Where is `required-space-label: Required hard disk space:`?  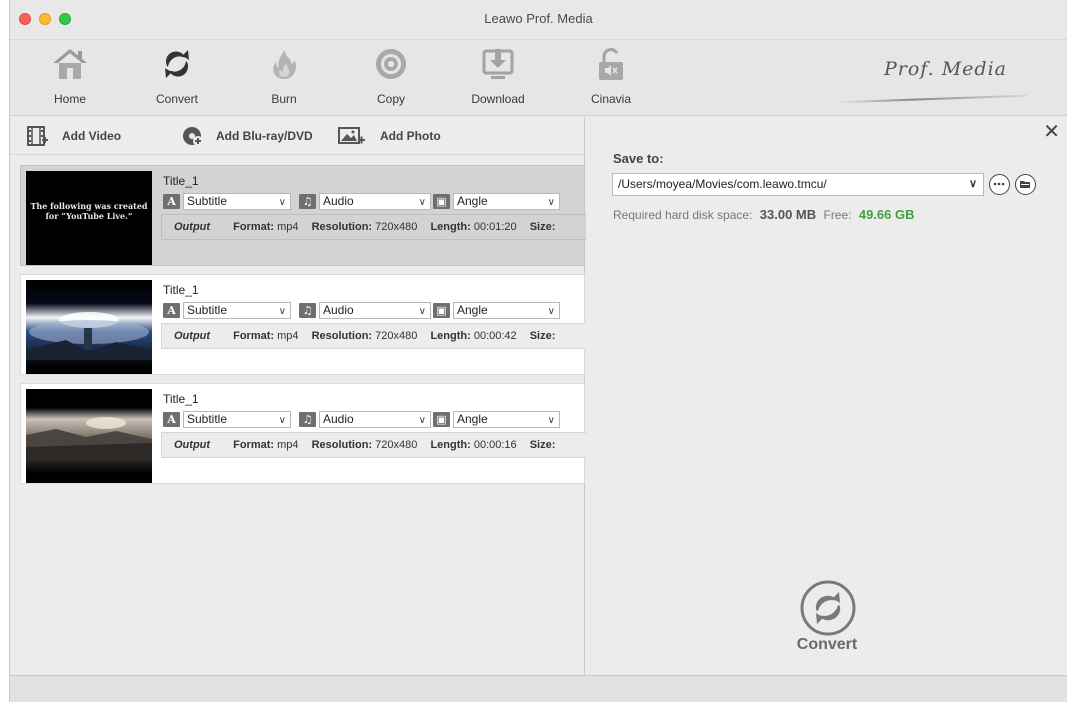 required-space-label: Required hard disk space: is located at coordinates (683, 215).